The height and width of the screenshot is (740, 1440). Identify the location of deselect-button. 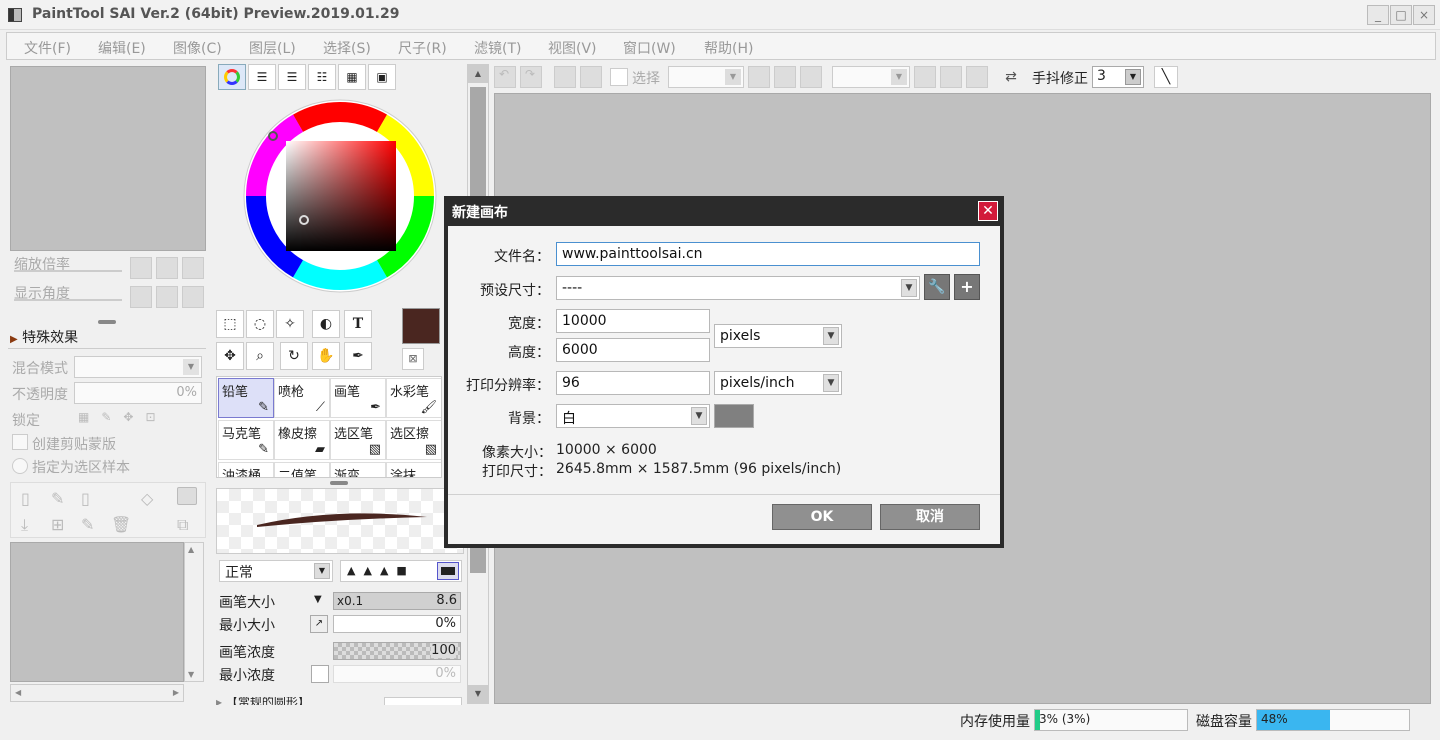
(565, 77).